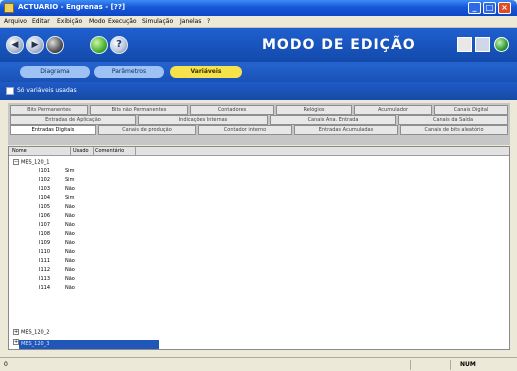  What do you see at coordinates (6, 364) in the screenshot?
I see `status-text: 0` at bounding box center [6, 364].